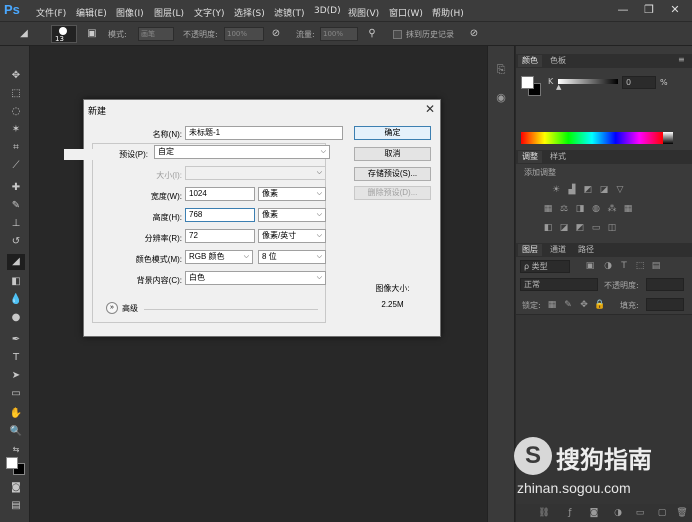  I want to click on healing-tool-icon: ✚, so click(16, 188).